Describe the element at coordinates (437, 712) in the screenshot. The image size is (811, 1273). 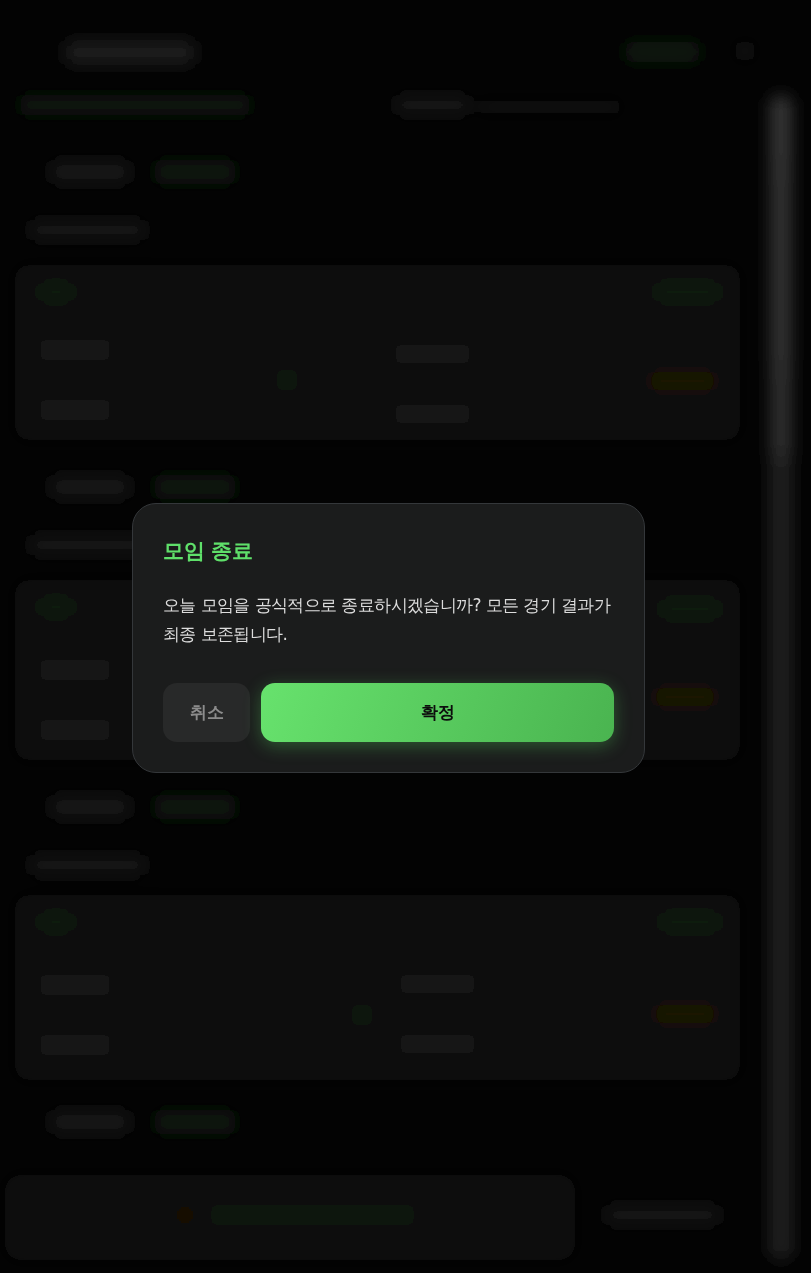
I see `confirm-button: 확정` at that location.